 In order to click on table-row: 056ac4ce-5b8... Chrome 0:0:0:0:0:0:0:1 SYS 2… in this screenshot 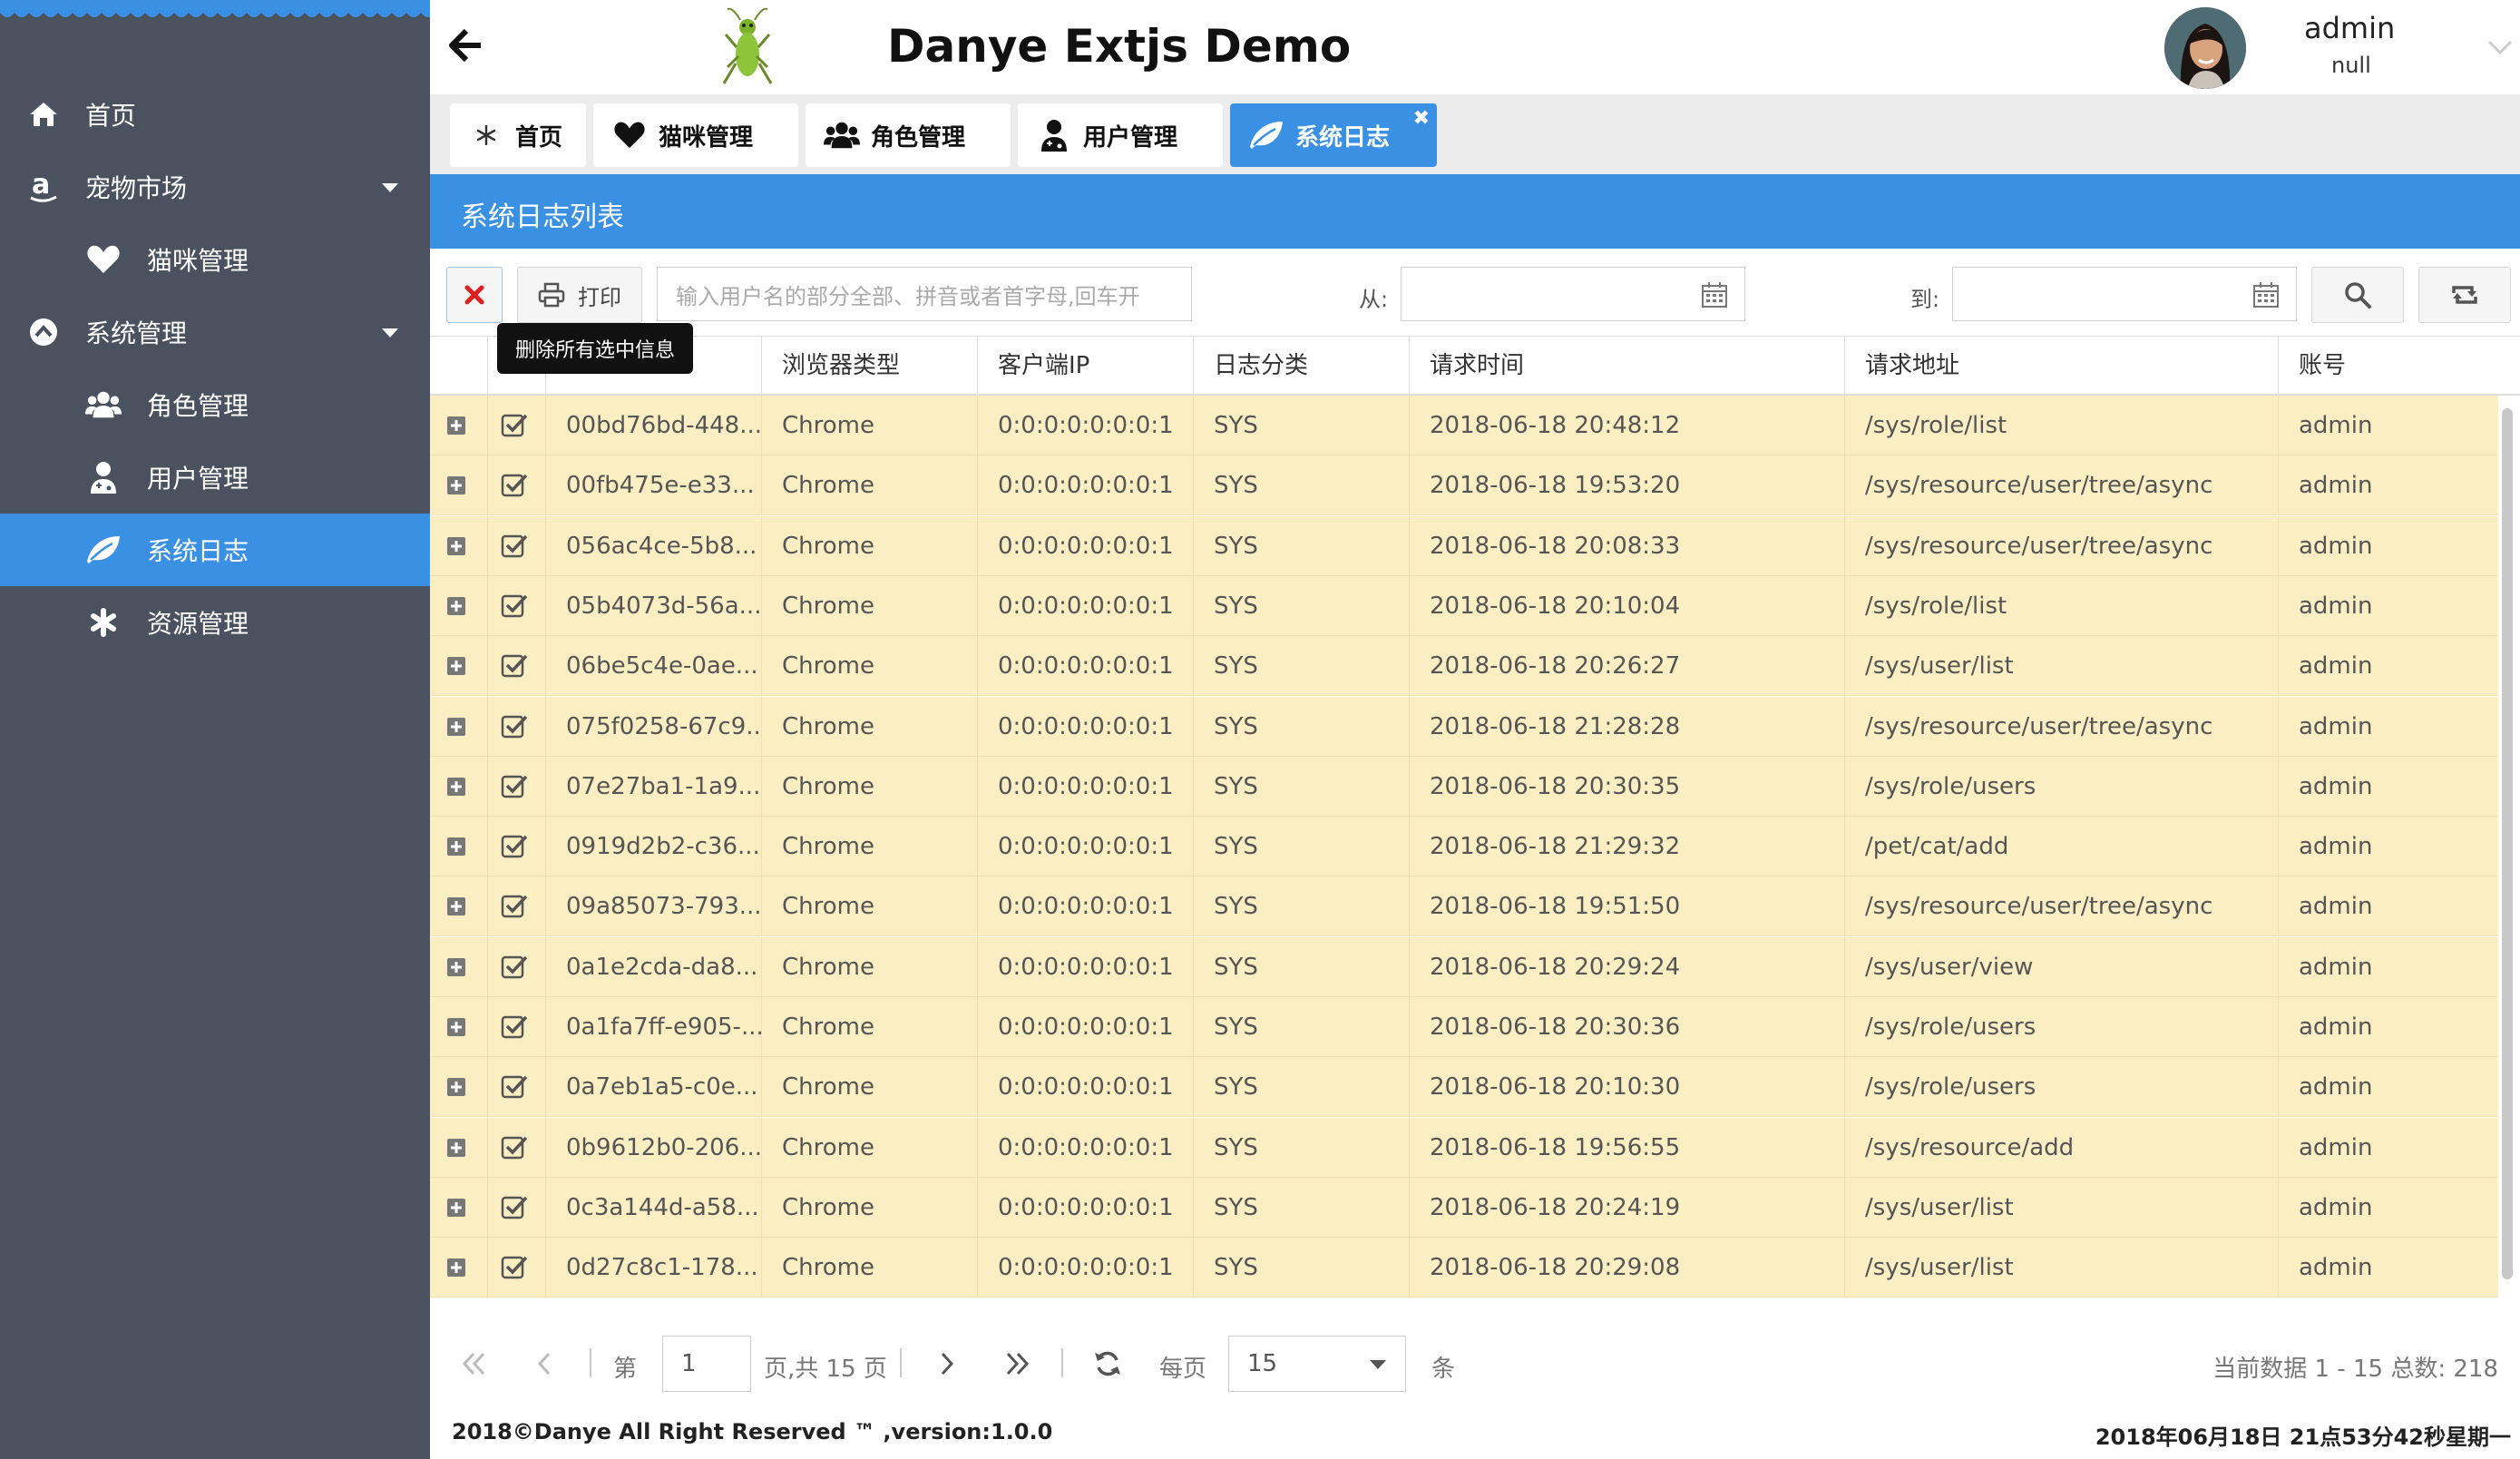, I will do `click(1464, 545)`.